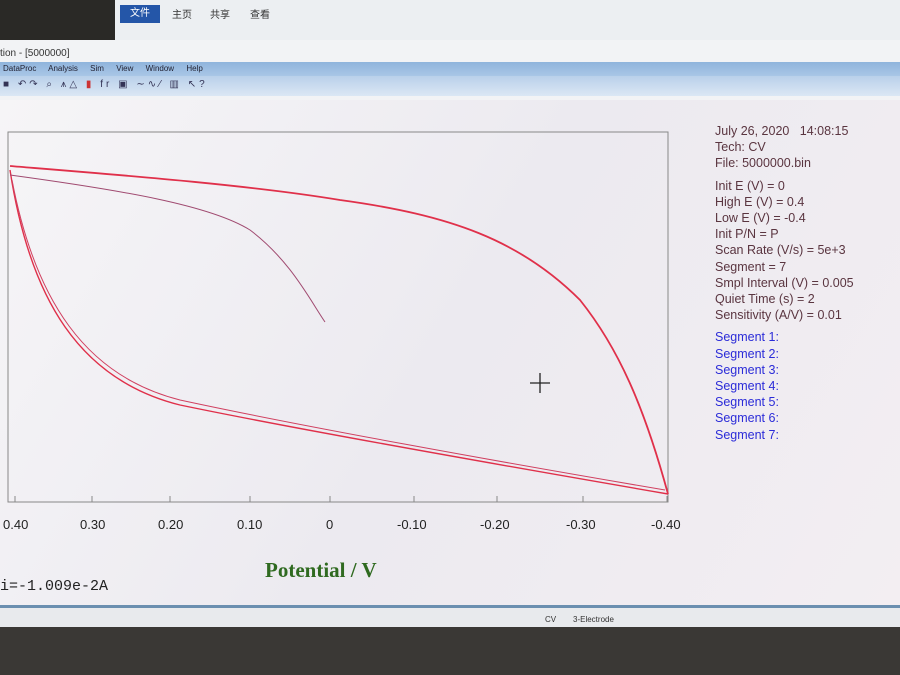  Describe the element at coordinates (740, 147) in the screenshot. I see `tech: Tech: CV` at that location.